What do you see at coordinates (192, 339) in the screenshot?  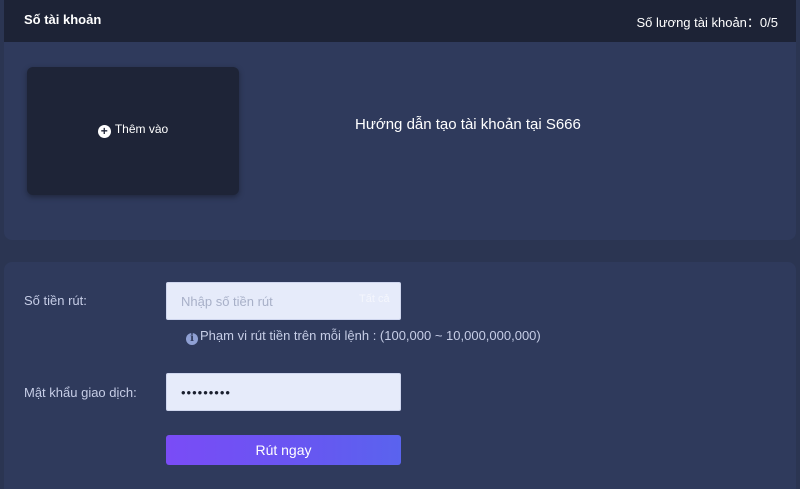 I see `info-icon: i` at bounding box center [192, 339].